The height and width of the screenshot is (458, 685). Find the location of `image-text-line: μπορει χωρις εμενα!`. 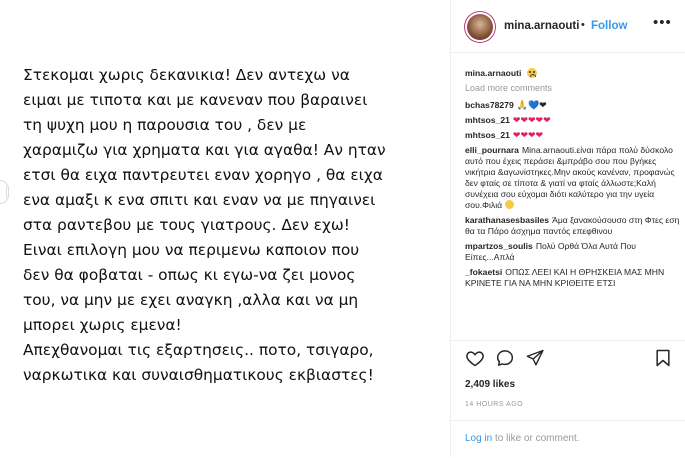

image-text-line: μπορει χωρις εμενα! is located at coordinates (102, 325).